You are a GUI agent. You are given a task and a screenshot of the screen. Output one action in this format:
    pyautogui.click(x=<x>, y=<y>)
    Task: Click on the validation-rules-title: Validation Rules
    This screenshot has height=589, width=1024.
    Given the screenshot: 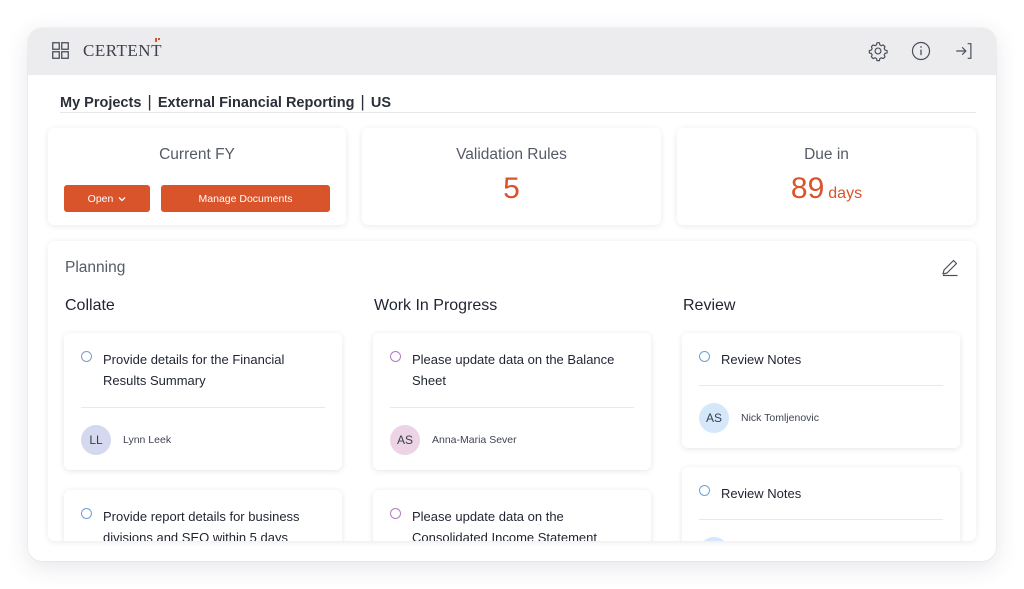 What is the action you would take?
    pyautogui.click(x=511, y=154)
    